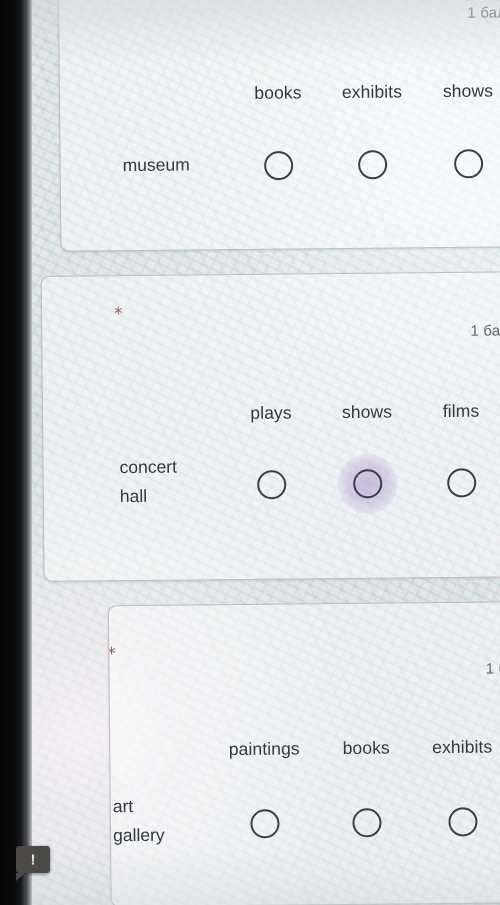  Describe the element at coordinates (133, 496) in the screenshot. I see `row-label-concert-hall-line2: hall` at that location.